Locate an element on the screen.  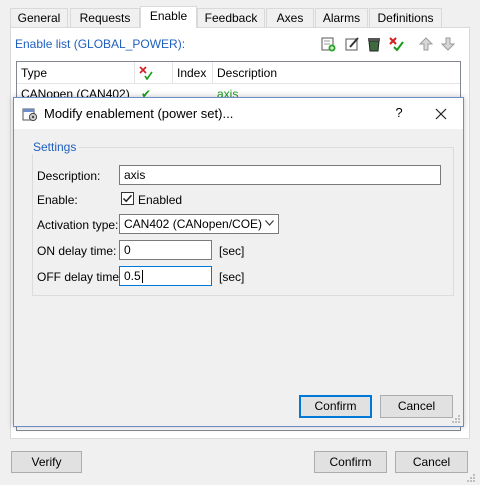
tab-definitions: Definitions is located at coordinates (405, 17).